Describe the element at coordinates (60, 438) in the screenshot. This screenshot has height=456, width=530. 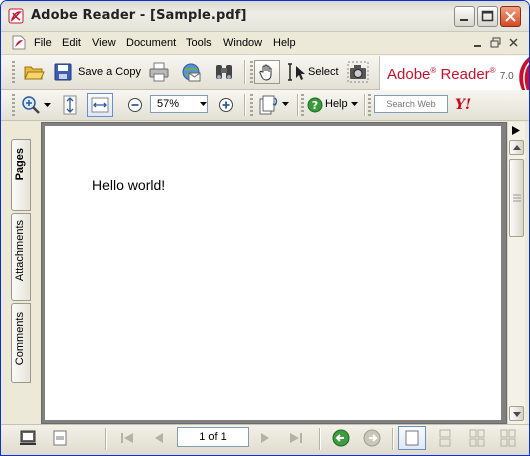
I see `page-size-icon` at that location.